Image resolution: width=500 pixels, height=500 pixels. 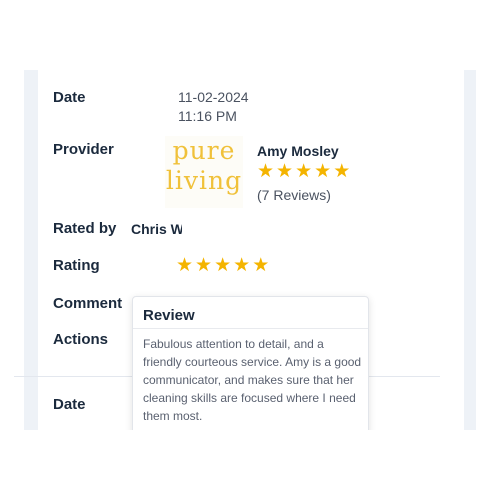 What do you see at coordinates (204, 180) in the screenshot?
I see `logo-text-line-2: living` at bounding box center [204, 180].